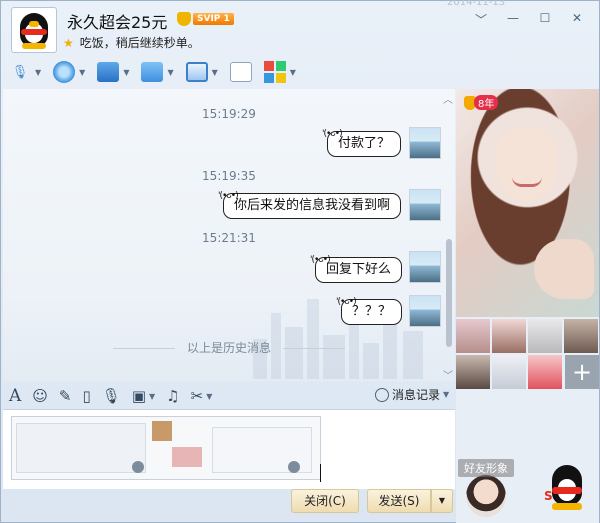 The width and height of the screenshot is (600, 523). Describe the element at coordinates (139, 43) in the screenshot. I see `signature-text: 吃饭，稍后继续秒单。` at that location.